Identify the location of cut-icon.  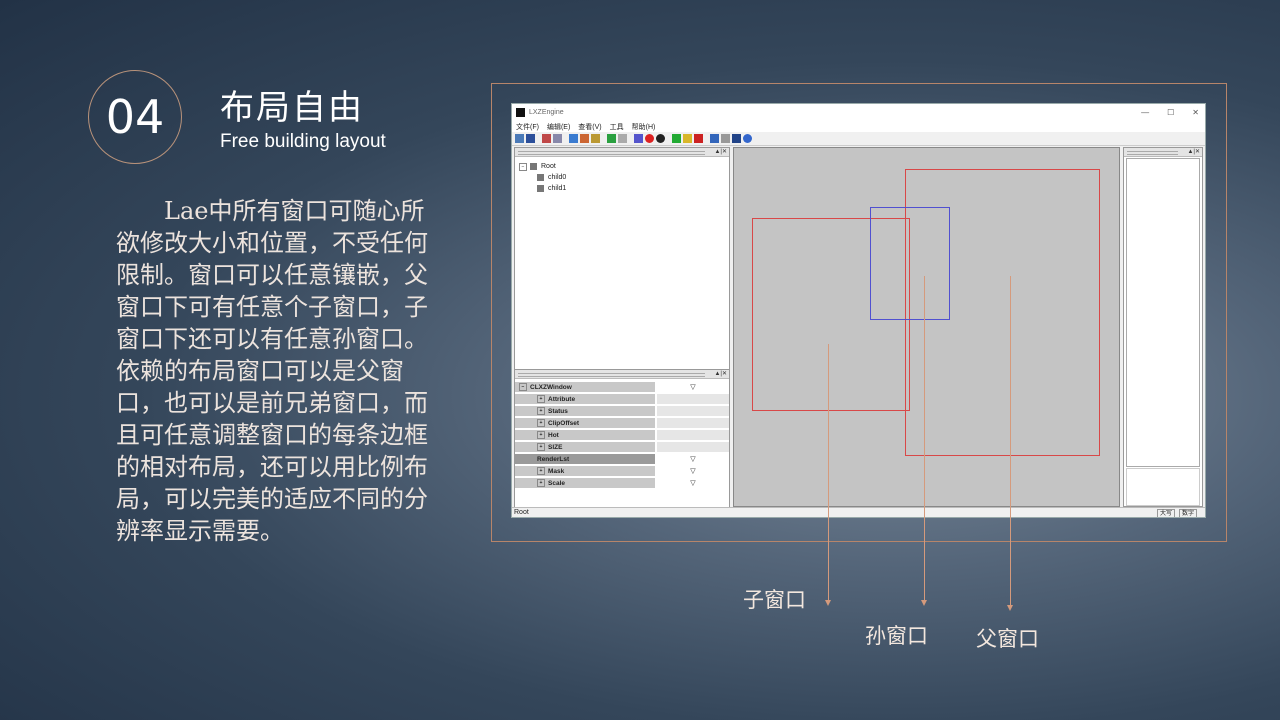
(546, 138).